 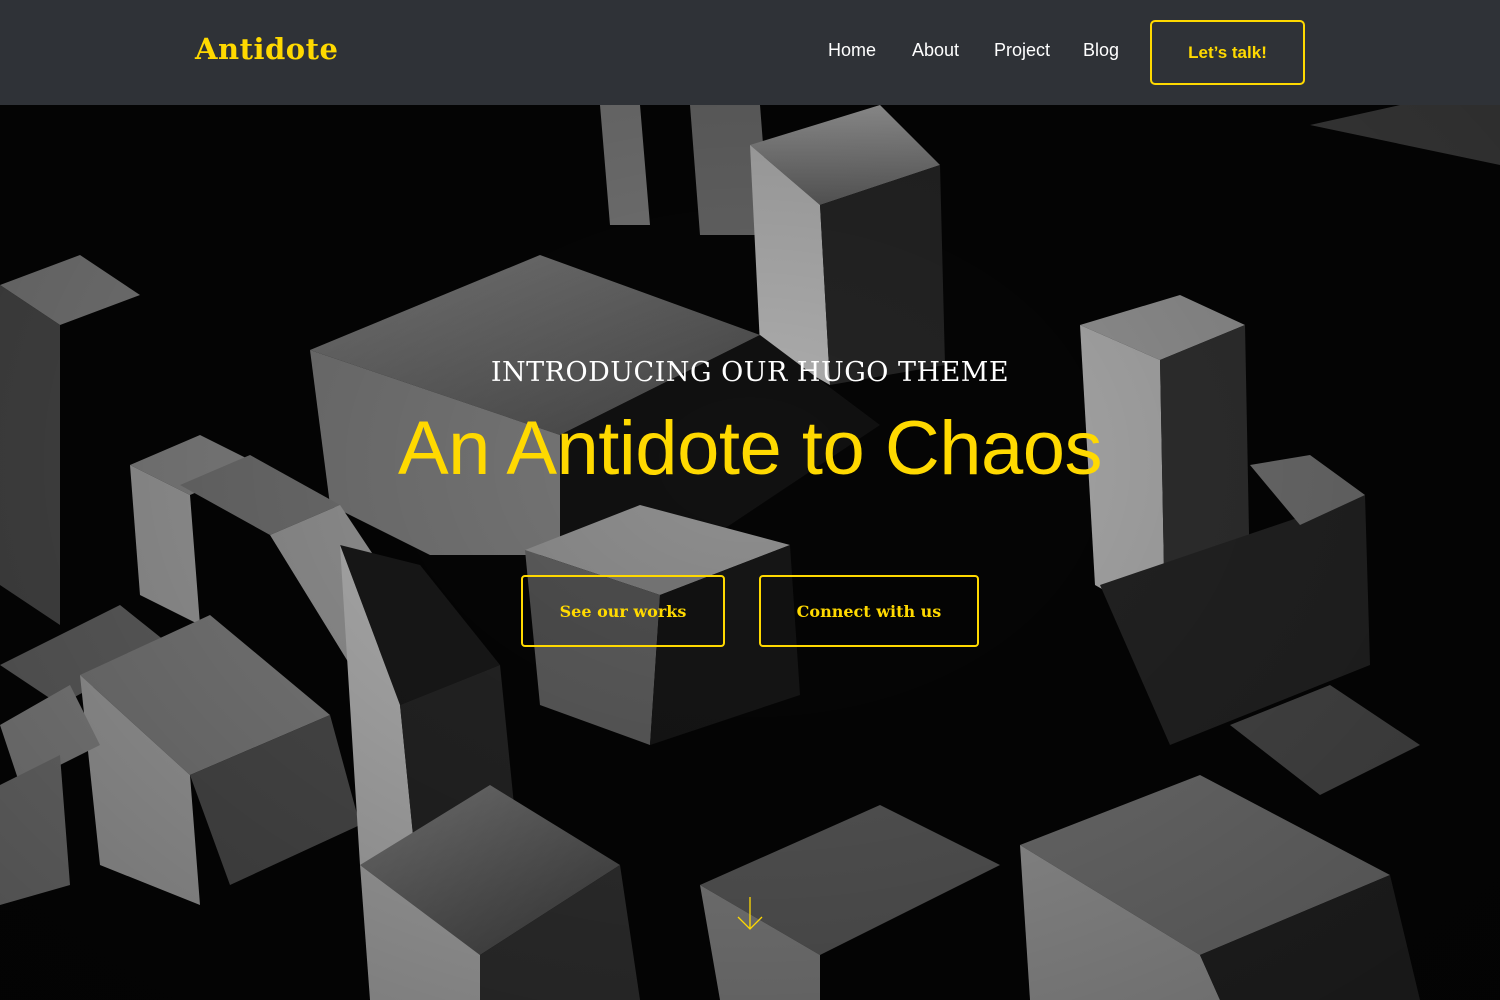 I want to click on nav-link-project: Project, so click(x=1022, y=50).